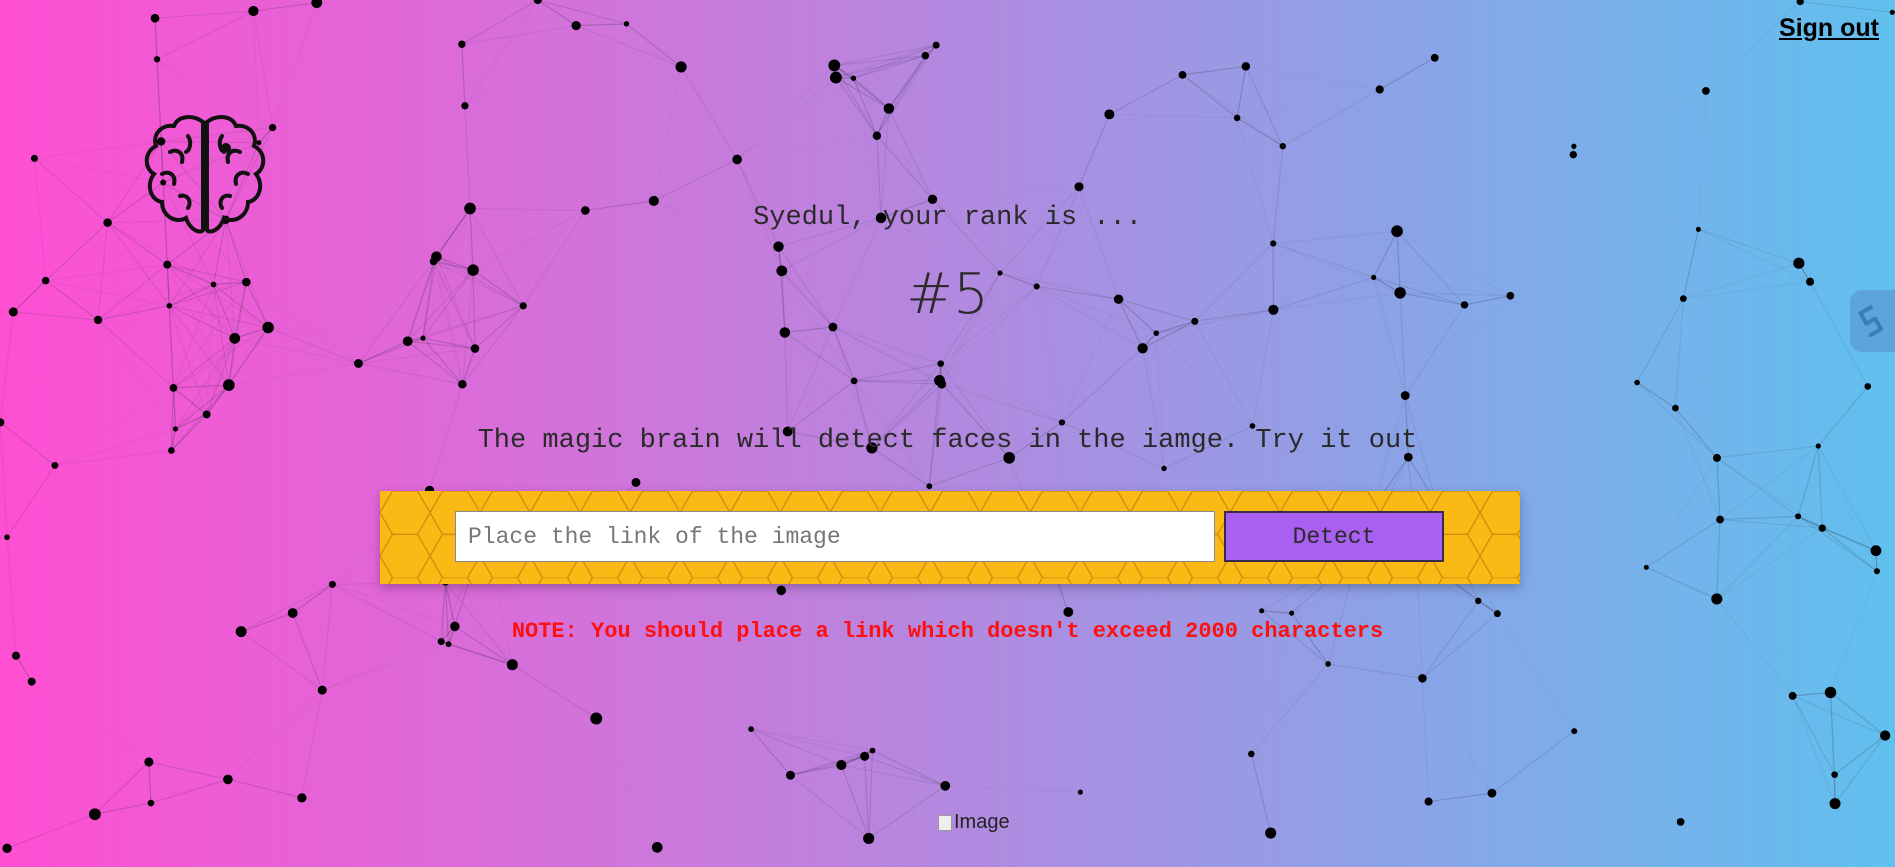 Image resolution: width=1895 pixels, height=867 pixels. Describe the element at coordinates (835, 536) in the screenshot. I see `image-url-input` at that location.